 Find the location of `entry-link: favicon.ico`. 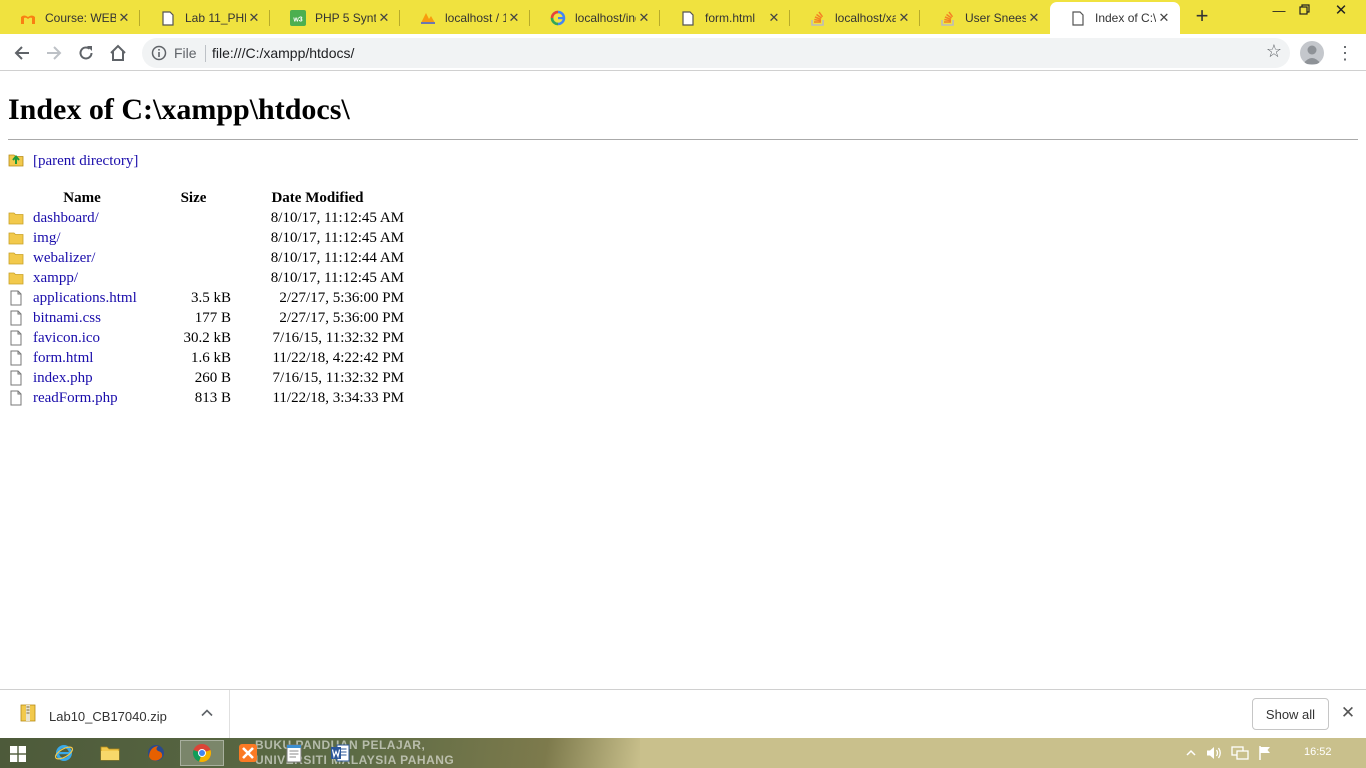

entry-link: favicon.ico is located at coordinates (66, 338).